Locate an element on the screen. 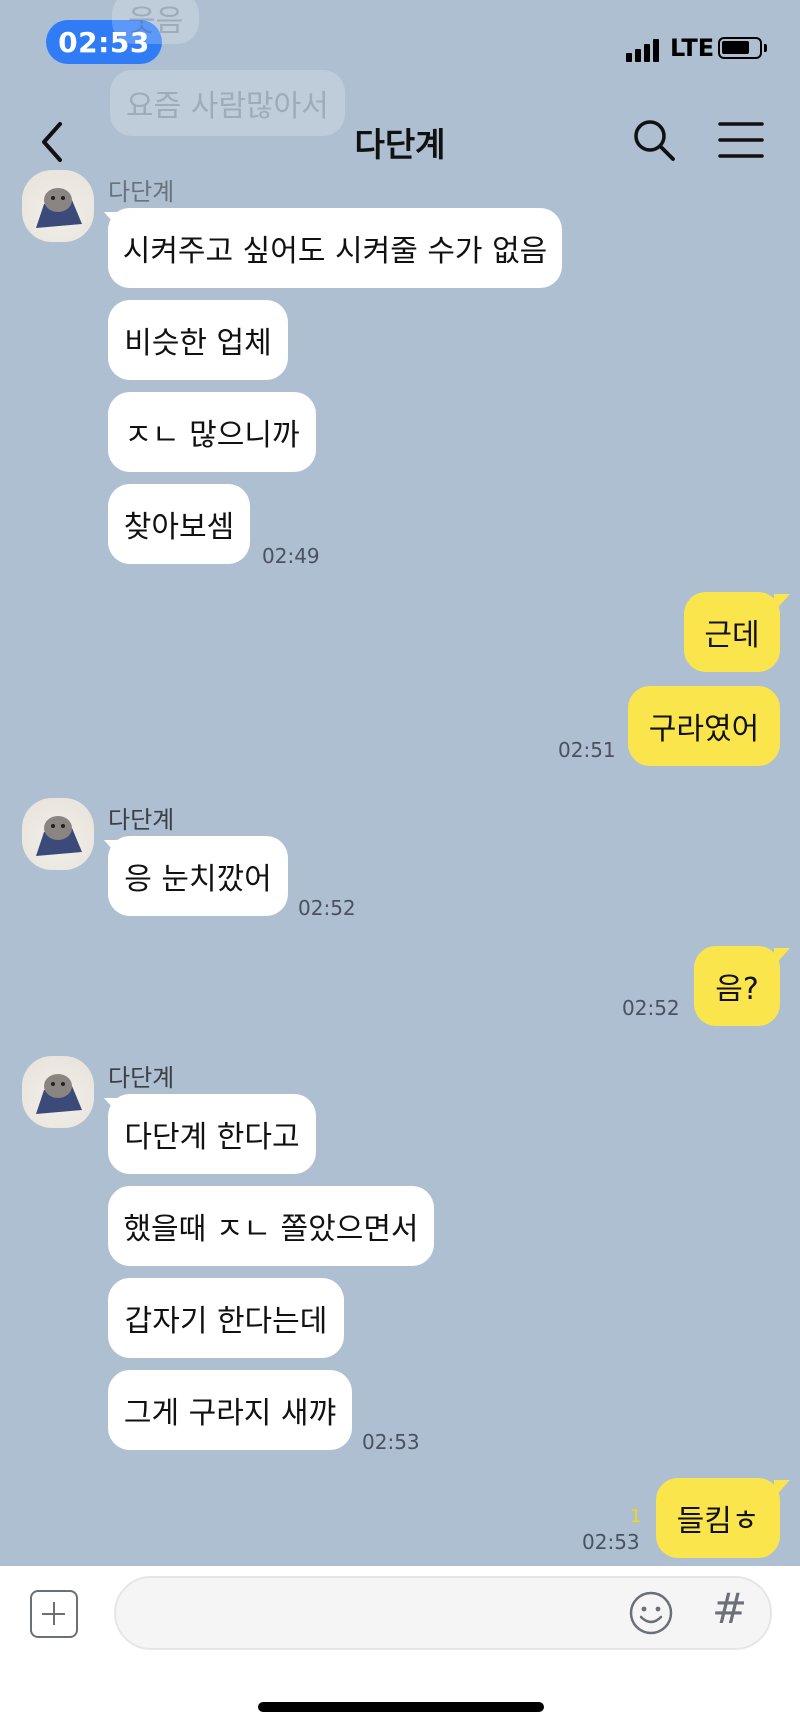 The image size is (800, 1732). plus-icon is located at coordinates (54, 1614).